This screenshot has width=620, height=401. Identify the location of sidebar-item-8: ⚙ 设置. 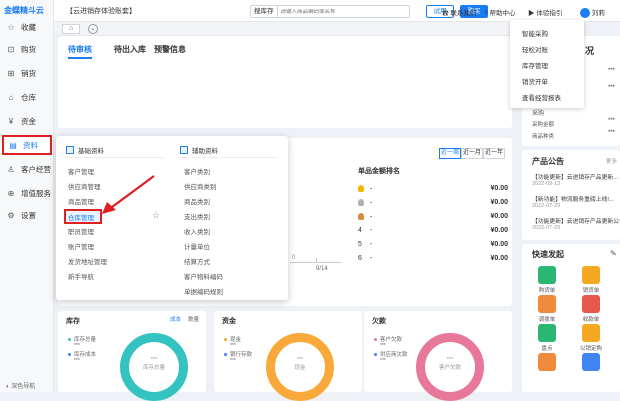
(27, 215).